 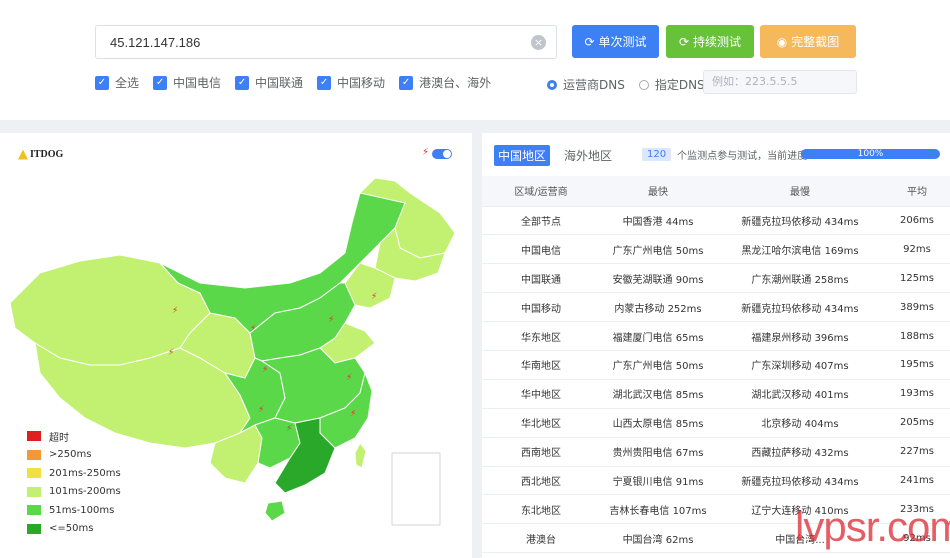 I want to click on cell-average: 389ms, so click(x=917, y=307).